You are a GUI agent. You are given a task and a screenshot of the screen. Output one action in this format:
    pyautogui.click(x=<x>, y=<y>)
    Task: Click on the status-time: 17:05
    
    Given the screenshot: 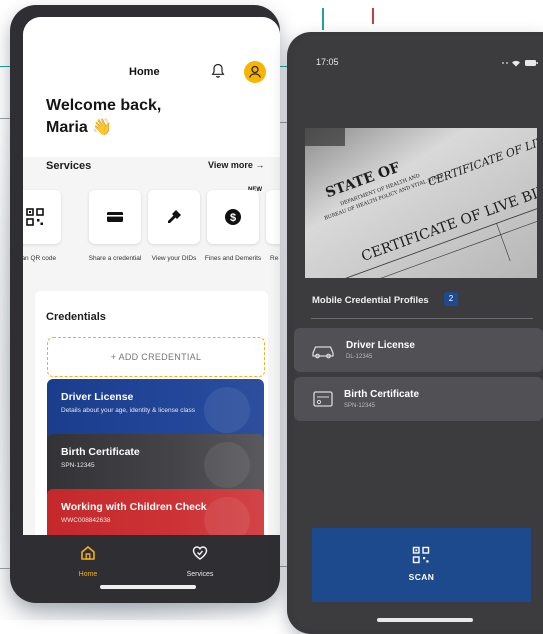 What is the action you would take?
    pyautogui.click(x=327, y=62)
    